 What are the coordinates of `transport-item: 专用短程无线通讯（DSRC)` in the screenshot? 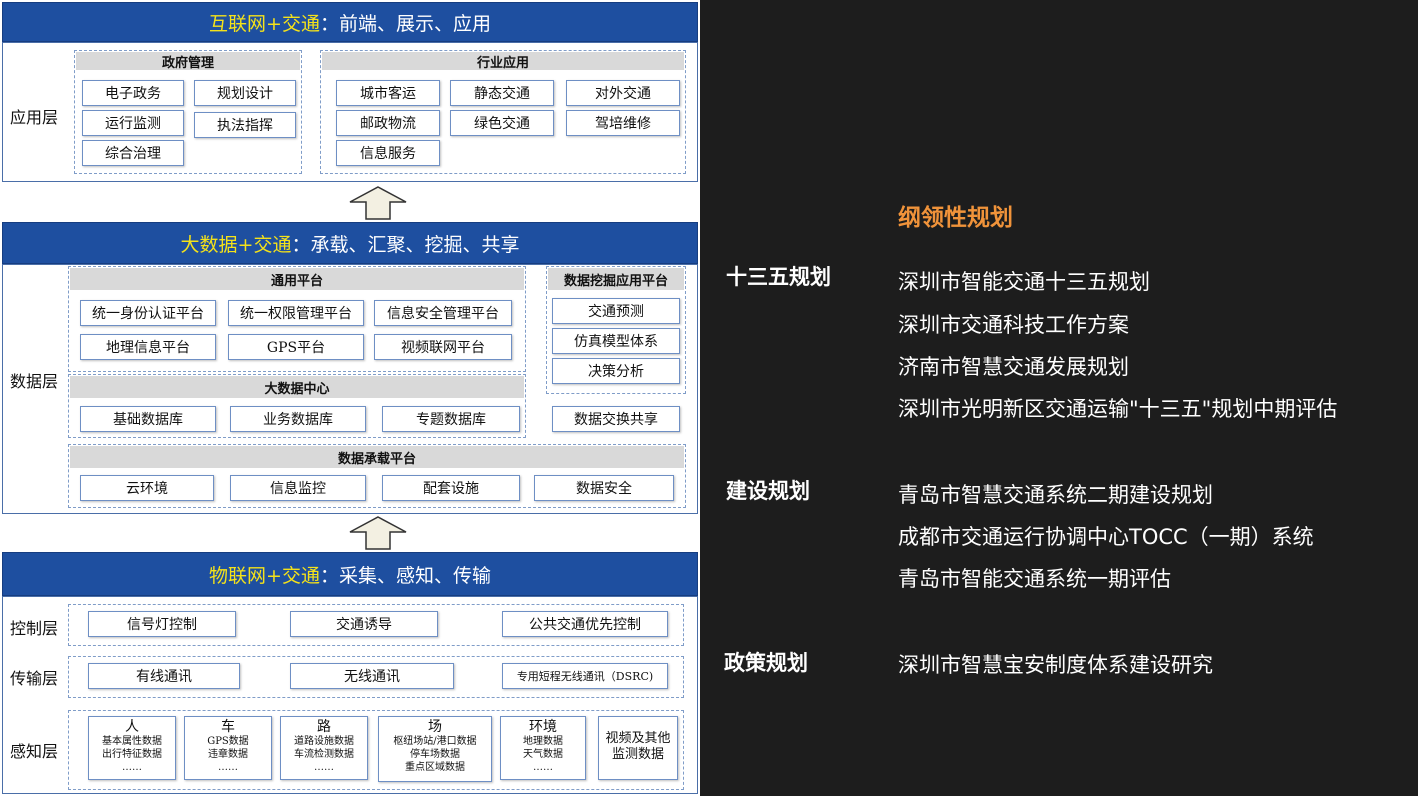 It's located at (585, 676).